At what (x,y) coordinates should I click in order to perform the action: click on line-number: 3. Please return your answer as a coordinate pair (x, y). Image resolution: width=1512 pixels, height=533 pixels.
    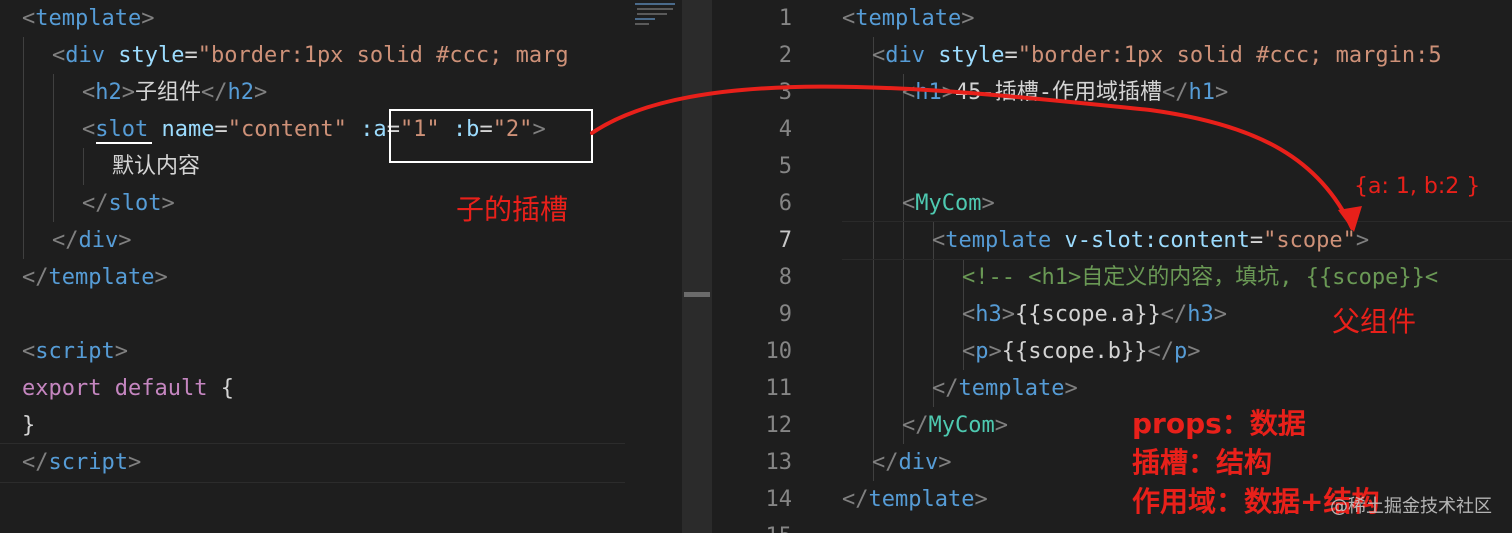
    Looking at the image, I should click on (785, 92).